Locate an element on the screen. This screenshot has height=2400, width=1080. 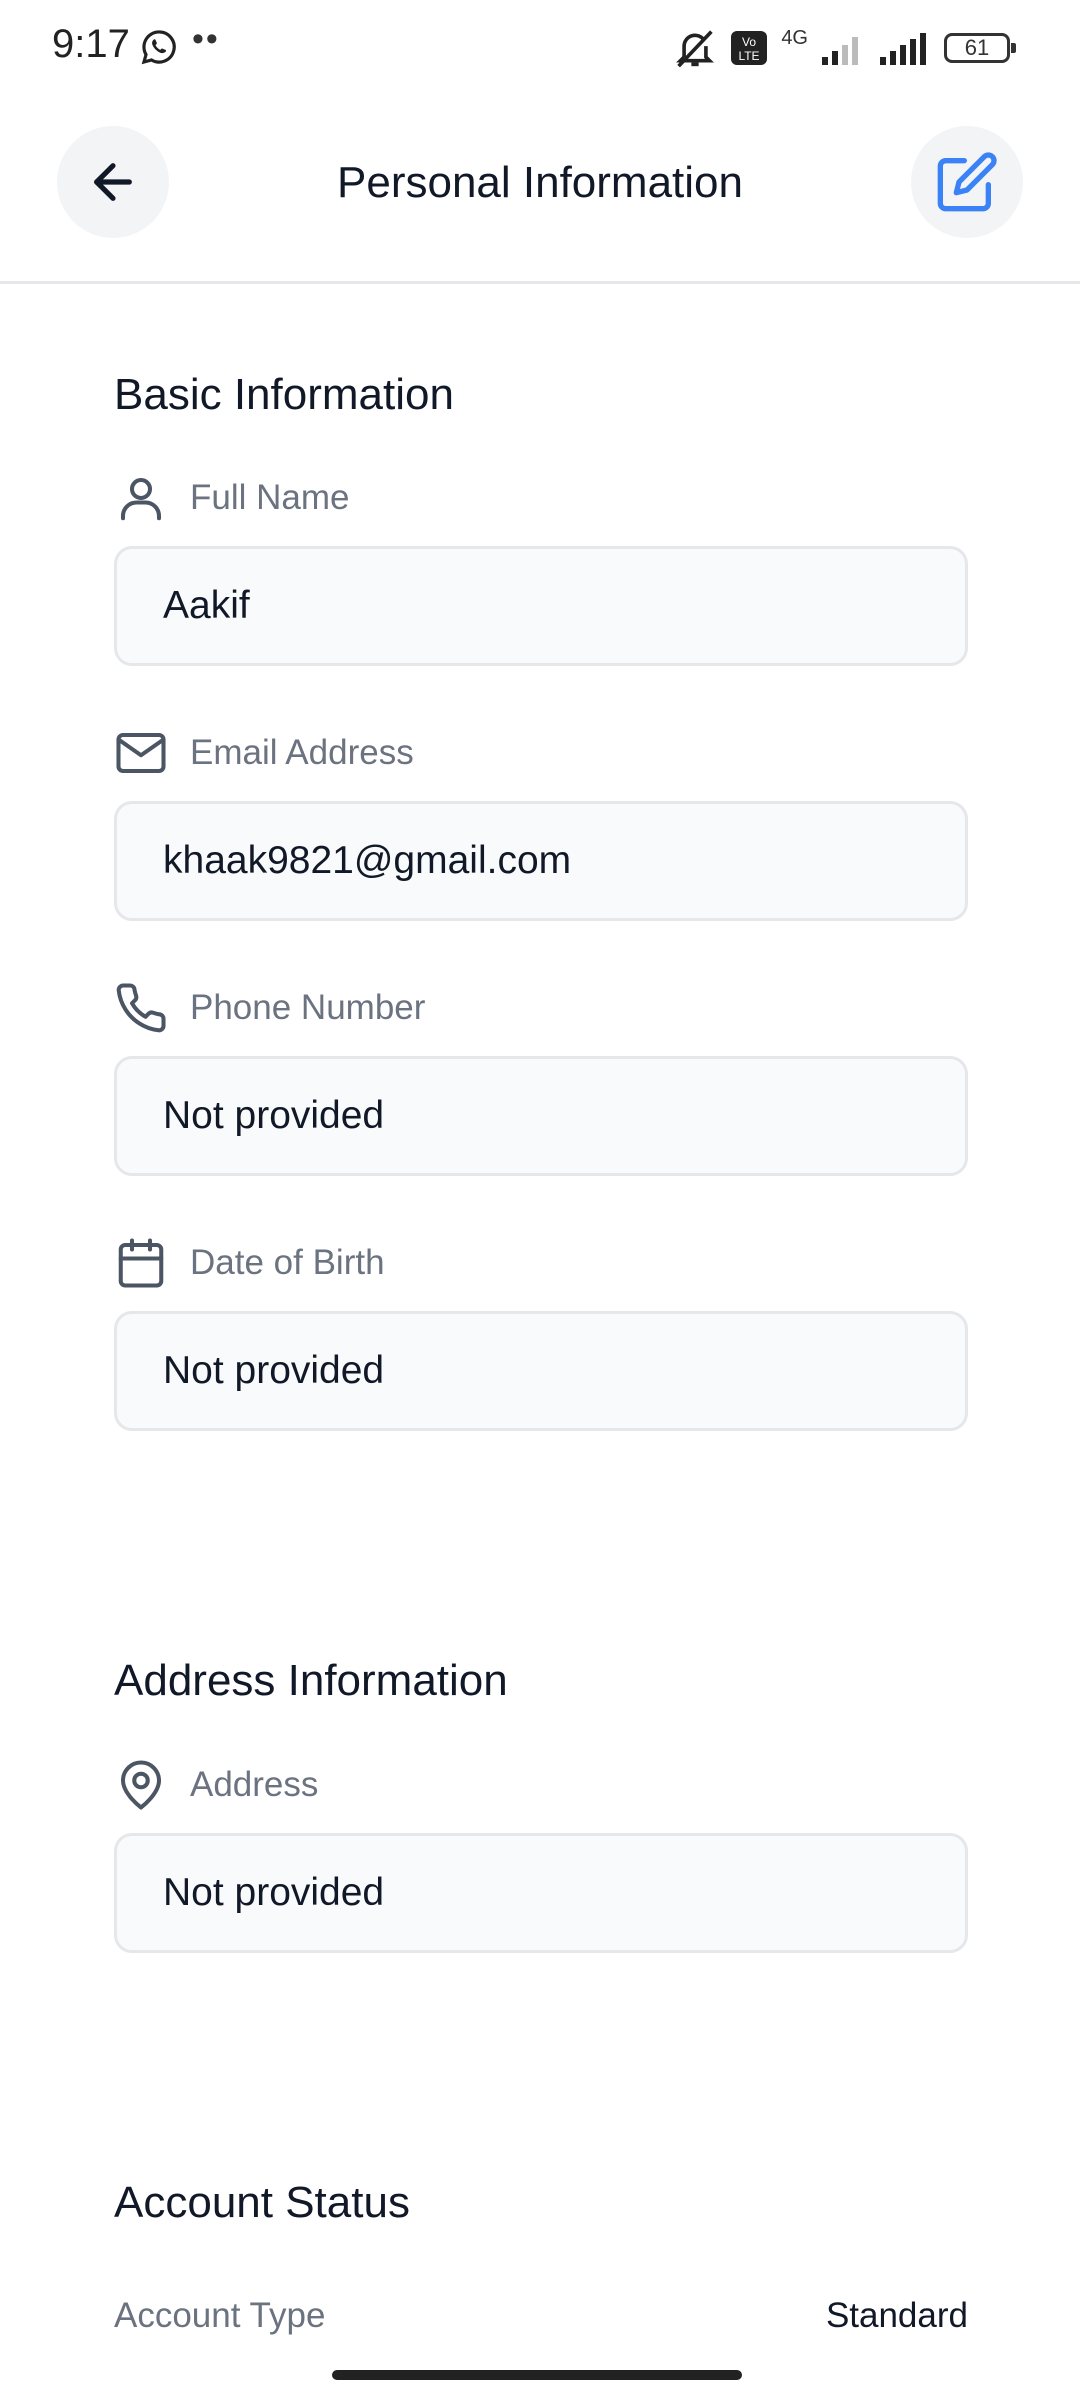
account-type-label: Account Type is located at coordinates (220, 2315).